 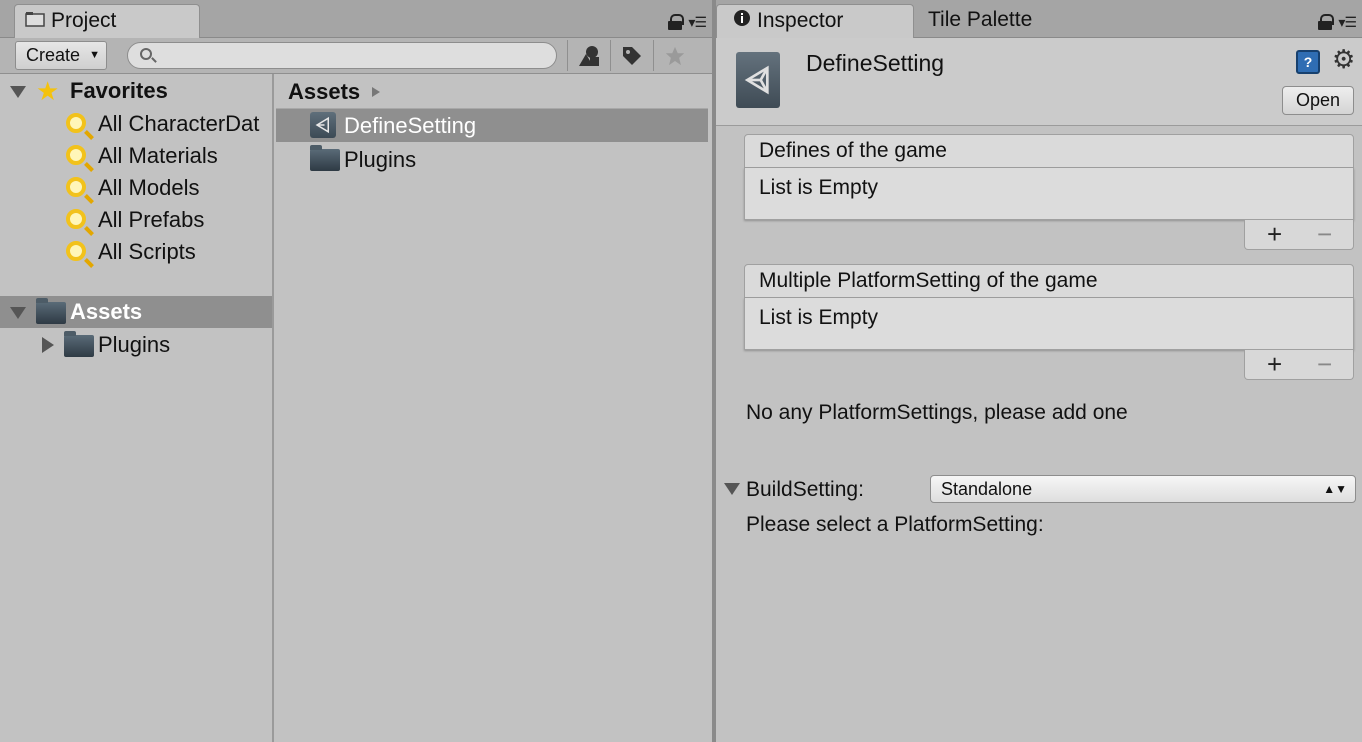 What do you see at coordinates (106, 311) in the screenshot?
I see `tree-assets-label: Assets` at bounding box center [106, 311].